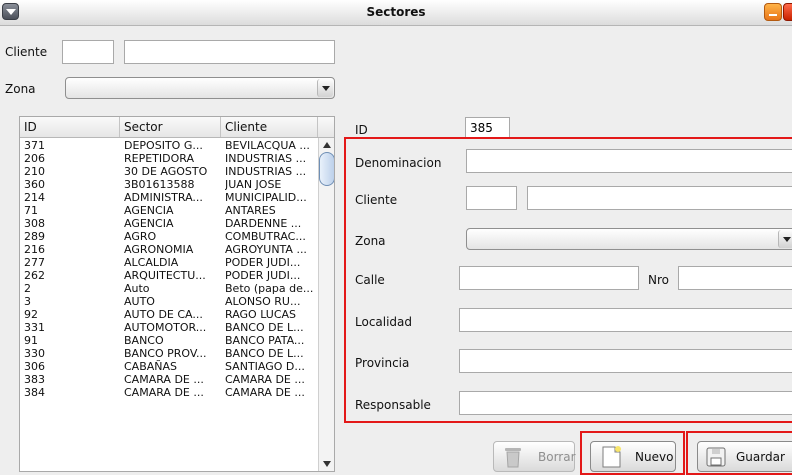 The height and width of the screenshot is (475, 792). I want to click on cell-id: 383, so click(34, 379).